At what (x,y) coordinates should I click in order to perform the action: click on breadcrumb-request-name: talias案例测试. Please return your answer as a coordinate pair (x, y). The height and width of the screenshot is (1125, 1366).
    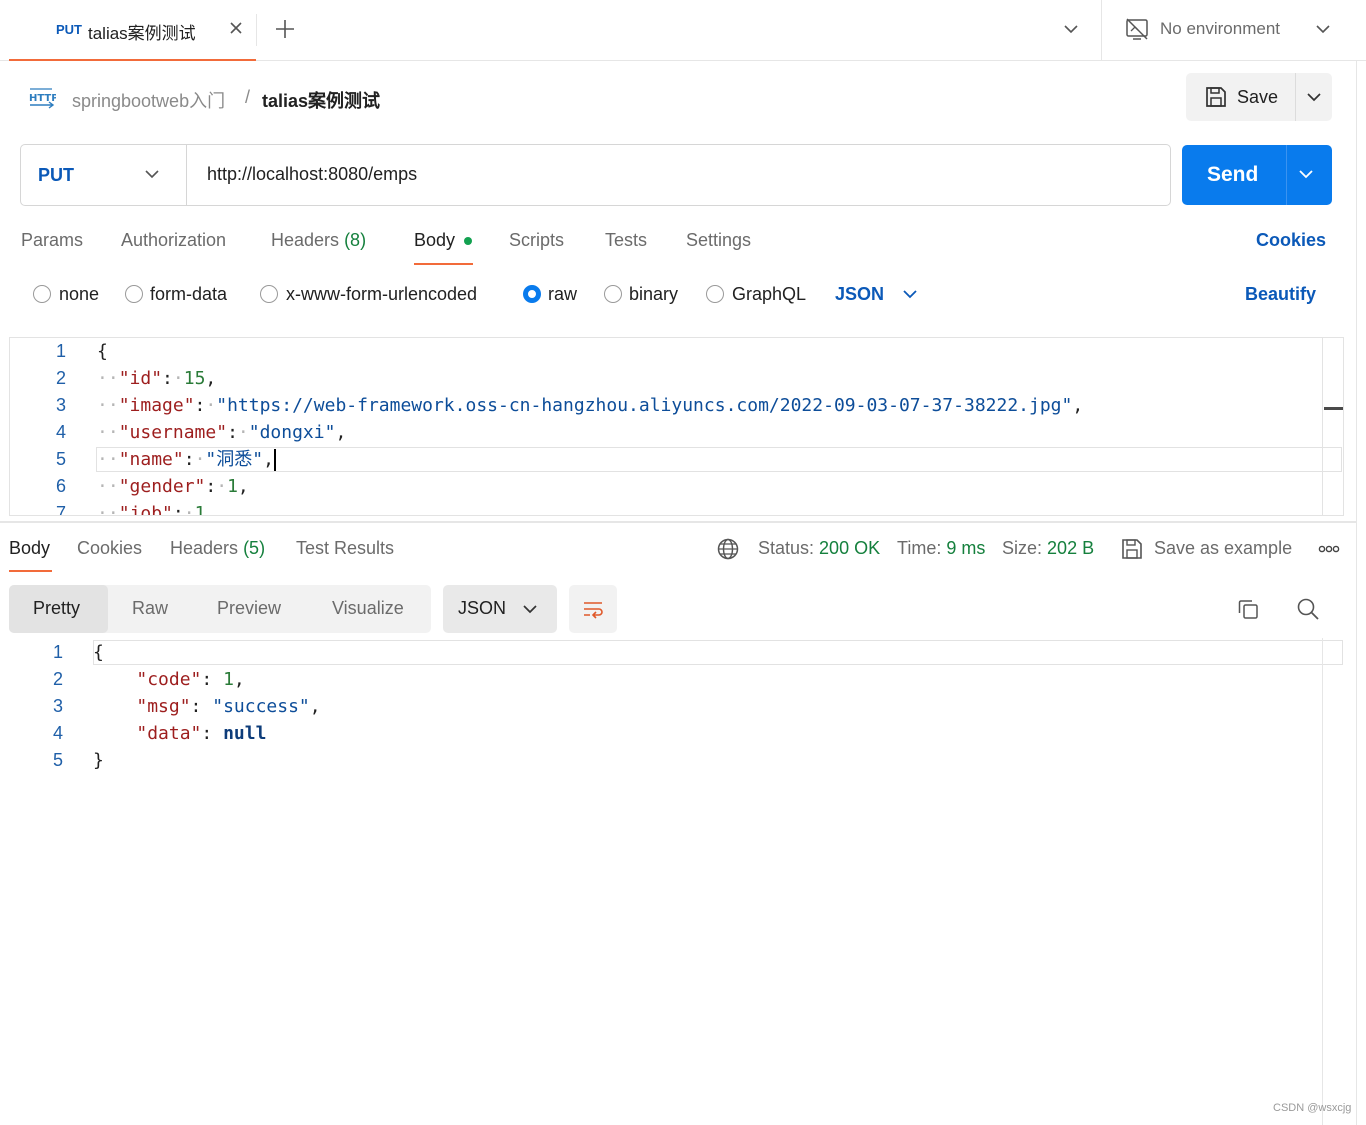
    Looking at the image, I should click on (321, 100).